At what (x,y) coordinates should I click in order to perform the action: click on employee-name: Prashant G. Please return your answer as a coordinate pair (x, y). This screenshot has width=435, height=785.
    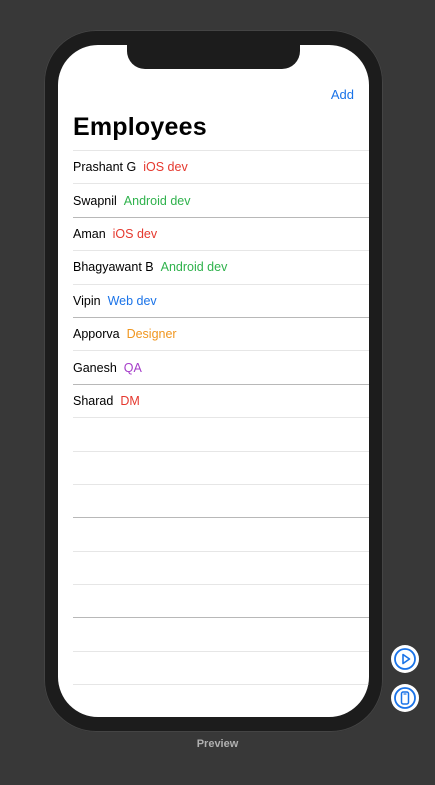
    Looking at the image, I should click on (105, 167).